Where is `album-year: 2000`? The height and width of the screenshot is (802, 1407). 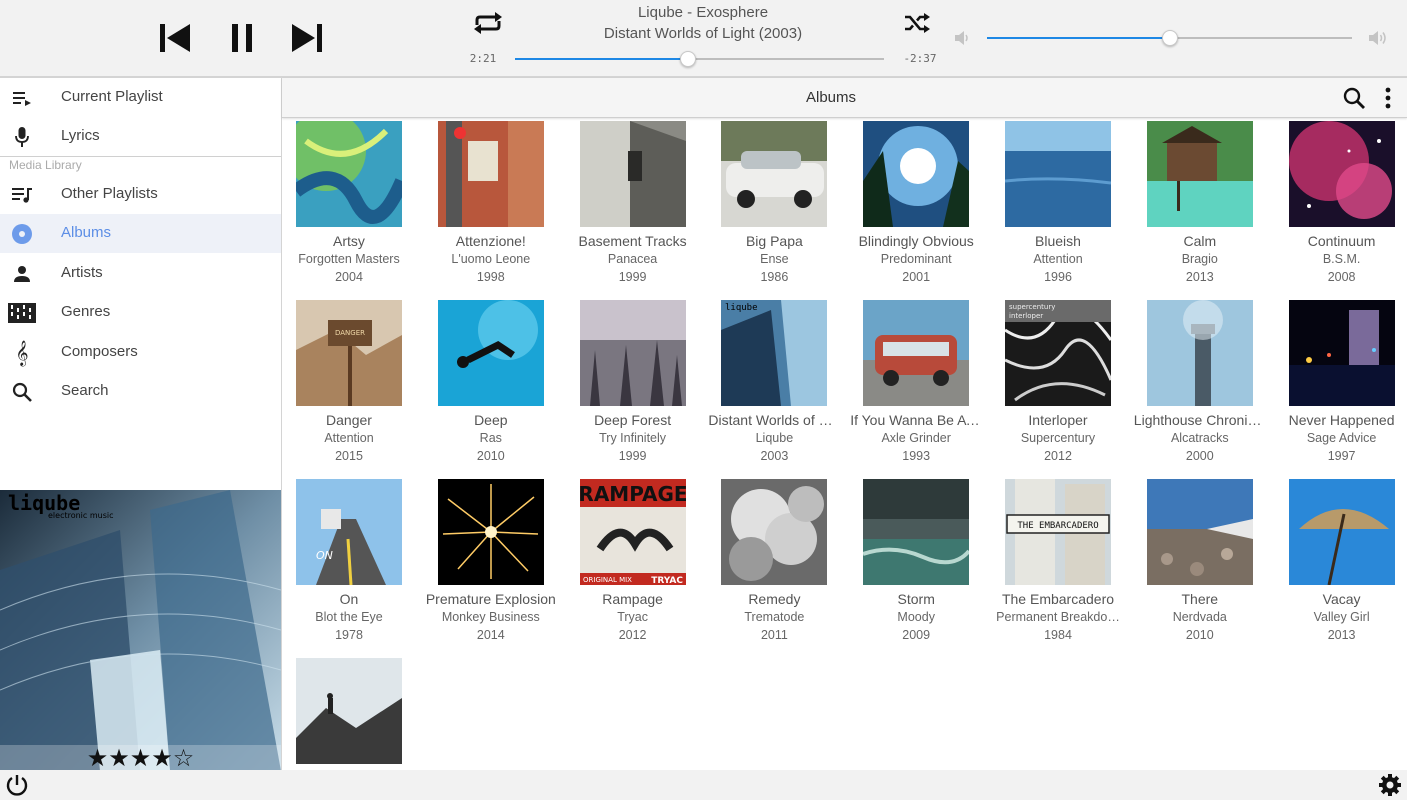 album-year: 2000 is located at coordinates (1199, 456).